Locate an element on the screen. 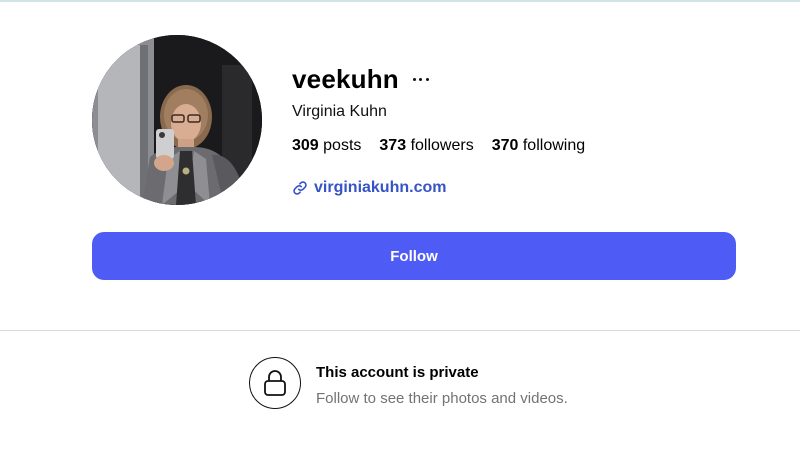  section-divider is located at coordinates (400, 330).